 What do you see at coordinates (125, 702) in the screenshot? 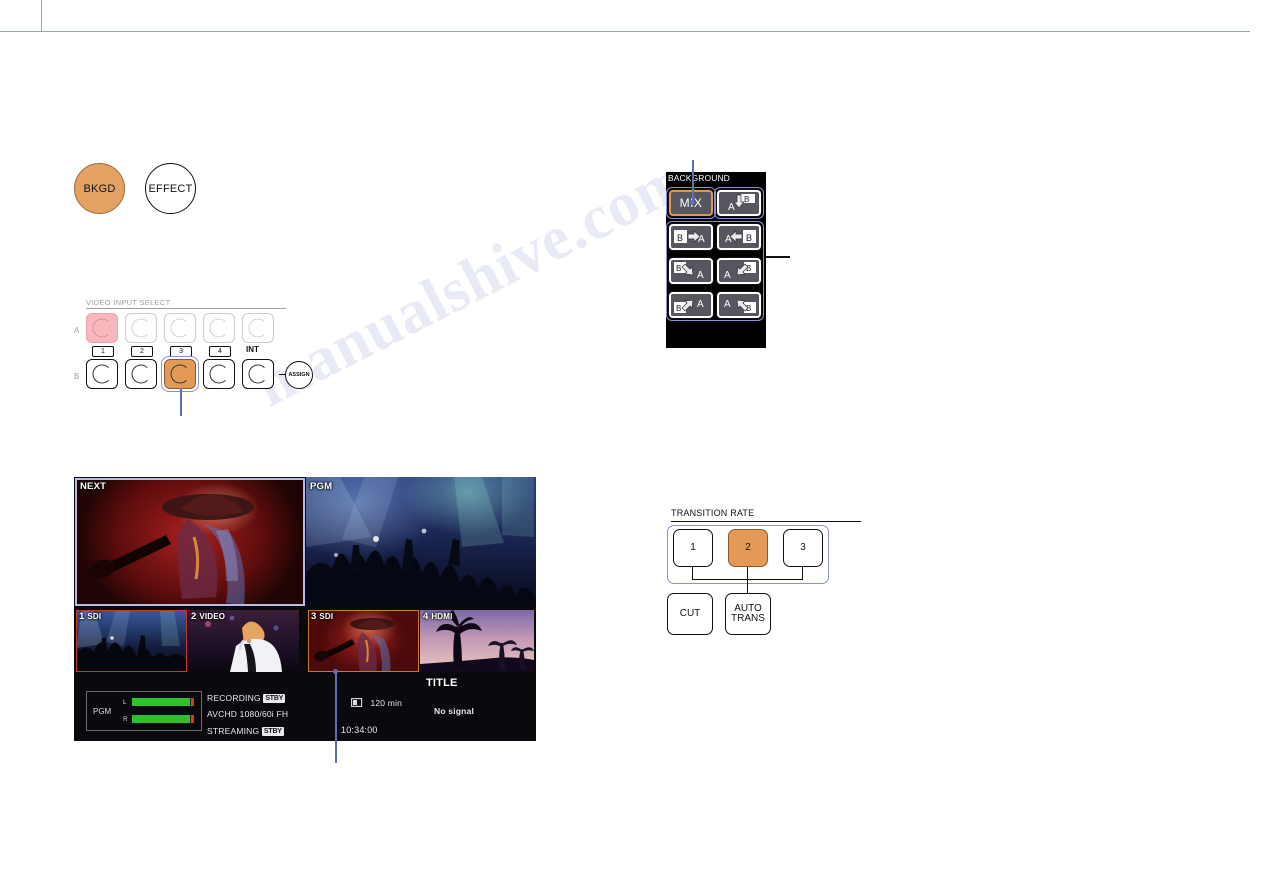
I see `audio-meter-l-label: L` at bounding box center [125, 702].